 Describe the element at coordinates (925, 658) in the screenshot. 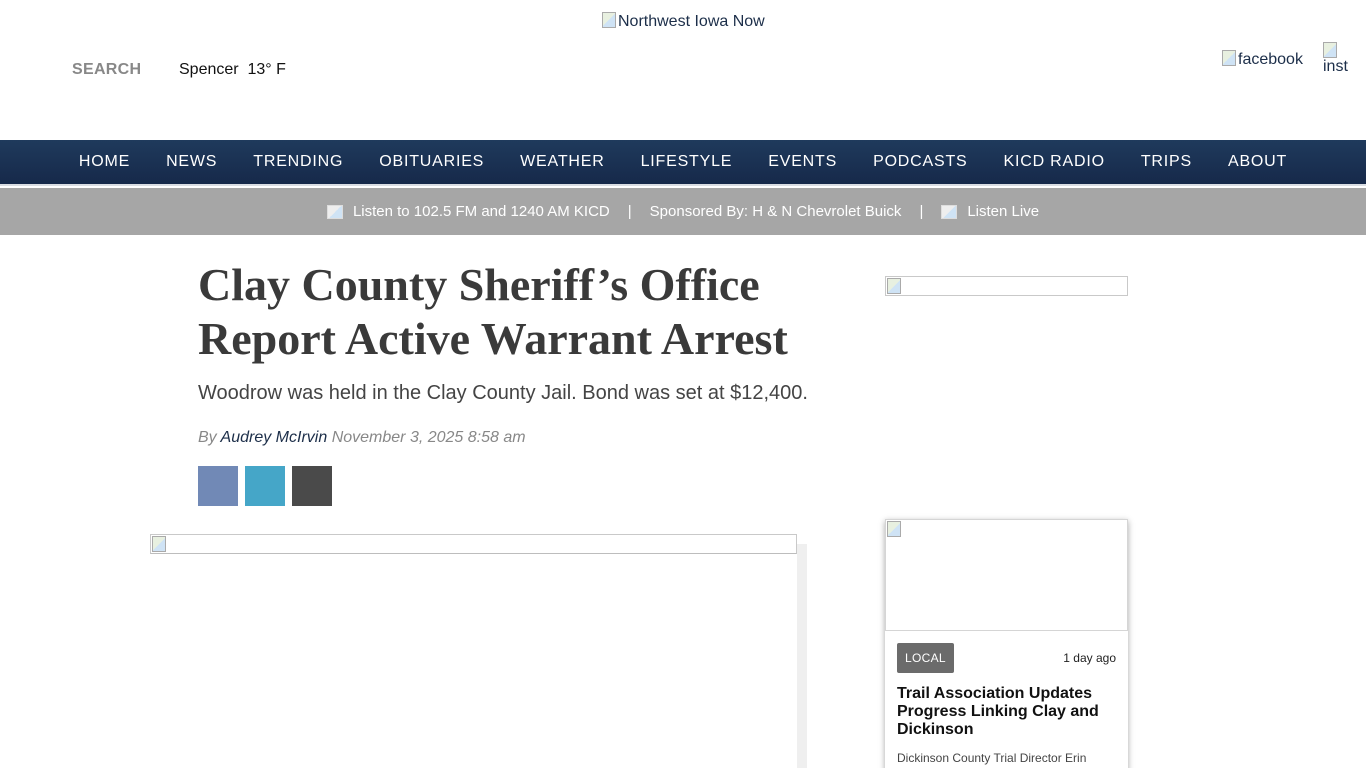

I see `category-badge: LOCAL` at that location.